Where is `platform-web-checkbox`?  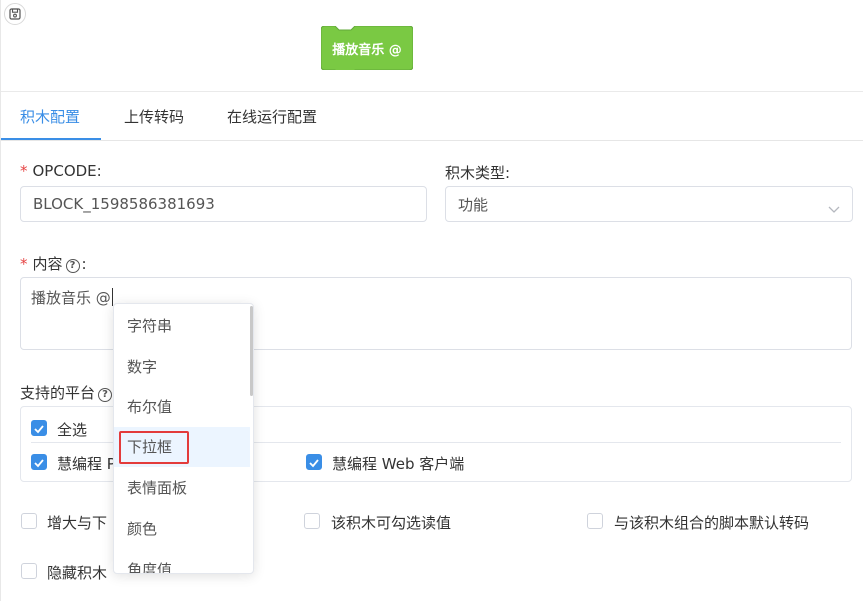 platform-web-checkbox is located at coordinates (314, 462).